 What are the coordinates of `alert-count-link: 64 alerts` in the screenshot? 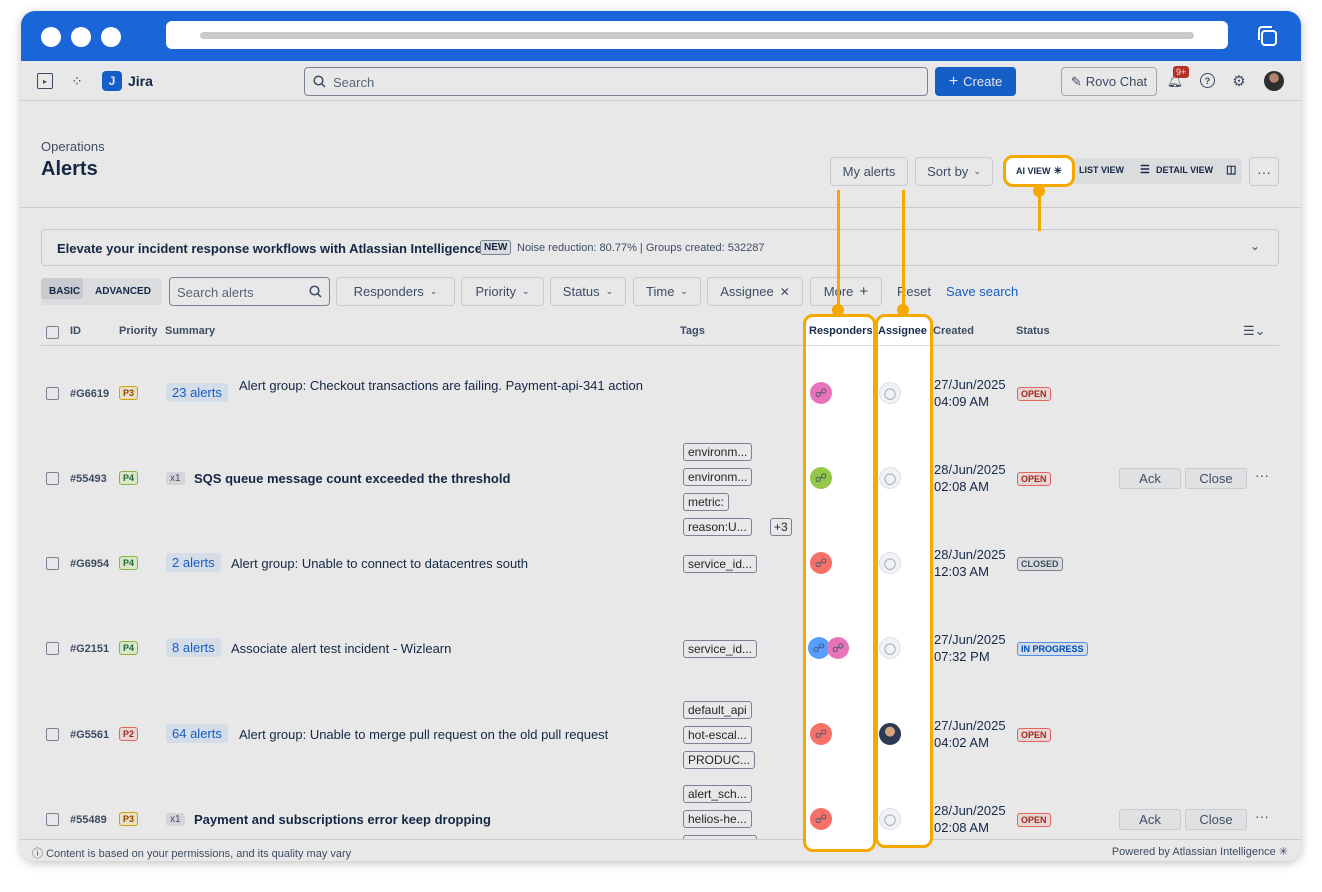 It's located at (197, 733).